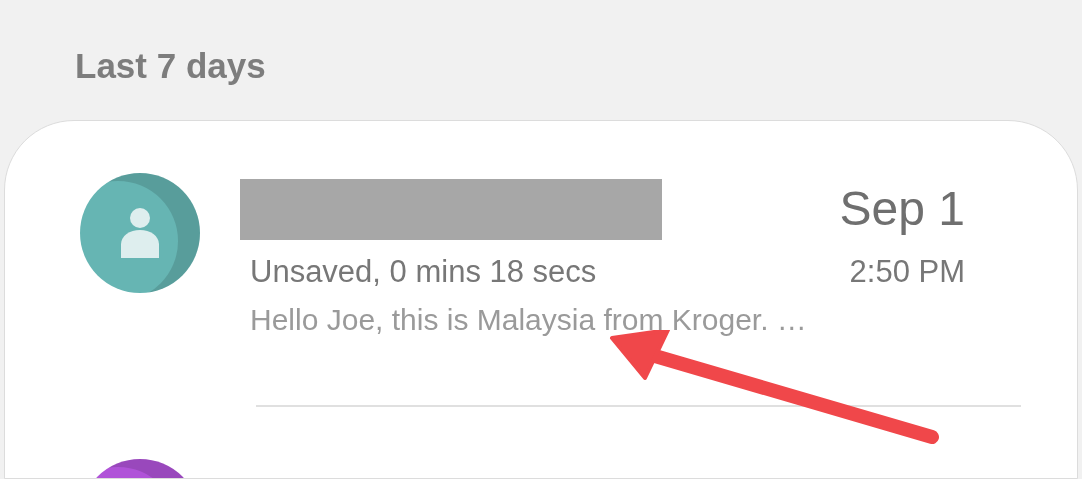 This screenshot has width=1082, height=479. What do you see at coordinates (902, 209) in the screenshot?
I see `call-date: Sep 1` at bounding box center [902, 209].